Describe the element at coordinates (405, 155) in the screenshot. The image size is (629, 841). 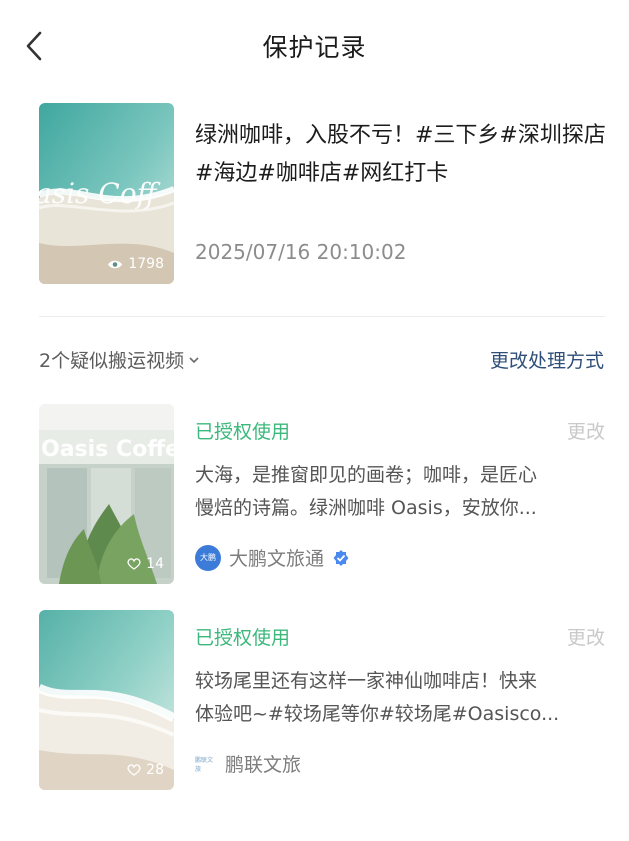
I see `original-post-title: 绿洲咖啡，入股不亏！#三下乡#深圳探店#海边#咖啡店#网红打卡` at that location.